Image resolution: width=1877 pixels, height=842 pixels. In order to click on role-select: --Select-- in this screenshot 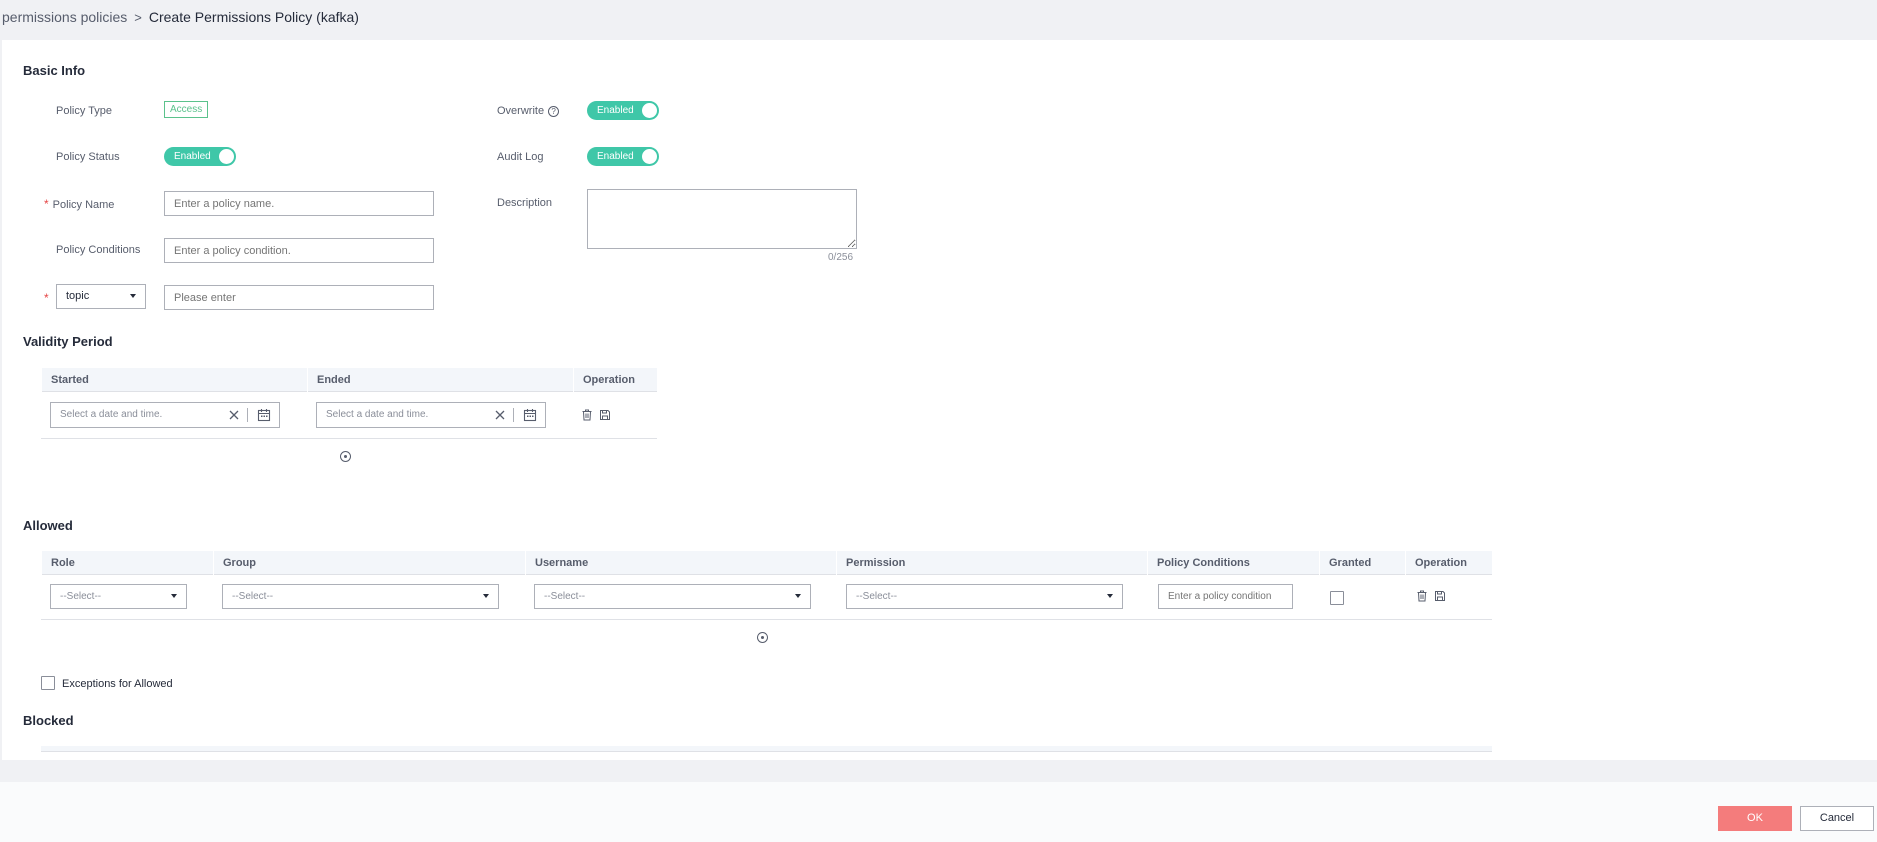, I will do `click(118, 596)`.